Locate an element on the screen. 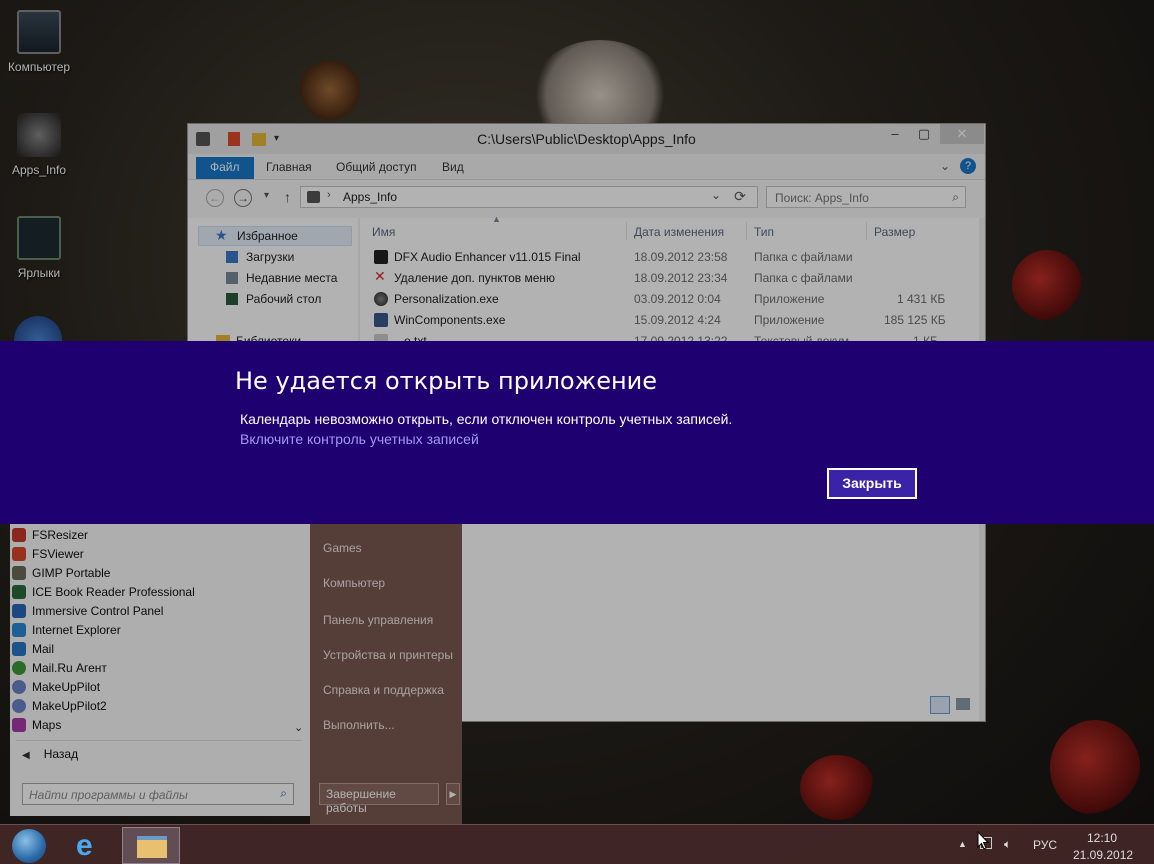  close-button: Закрыть is located at coordinates (872, 483).